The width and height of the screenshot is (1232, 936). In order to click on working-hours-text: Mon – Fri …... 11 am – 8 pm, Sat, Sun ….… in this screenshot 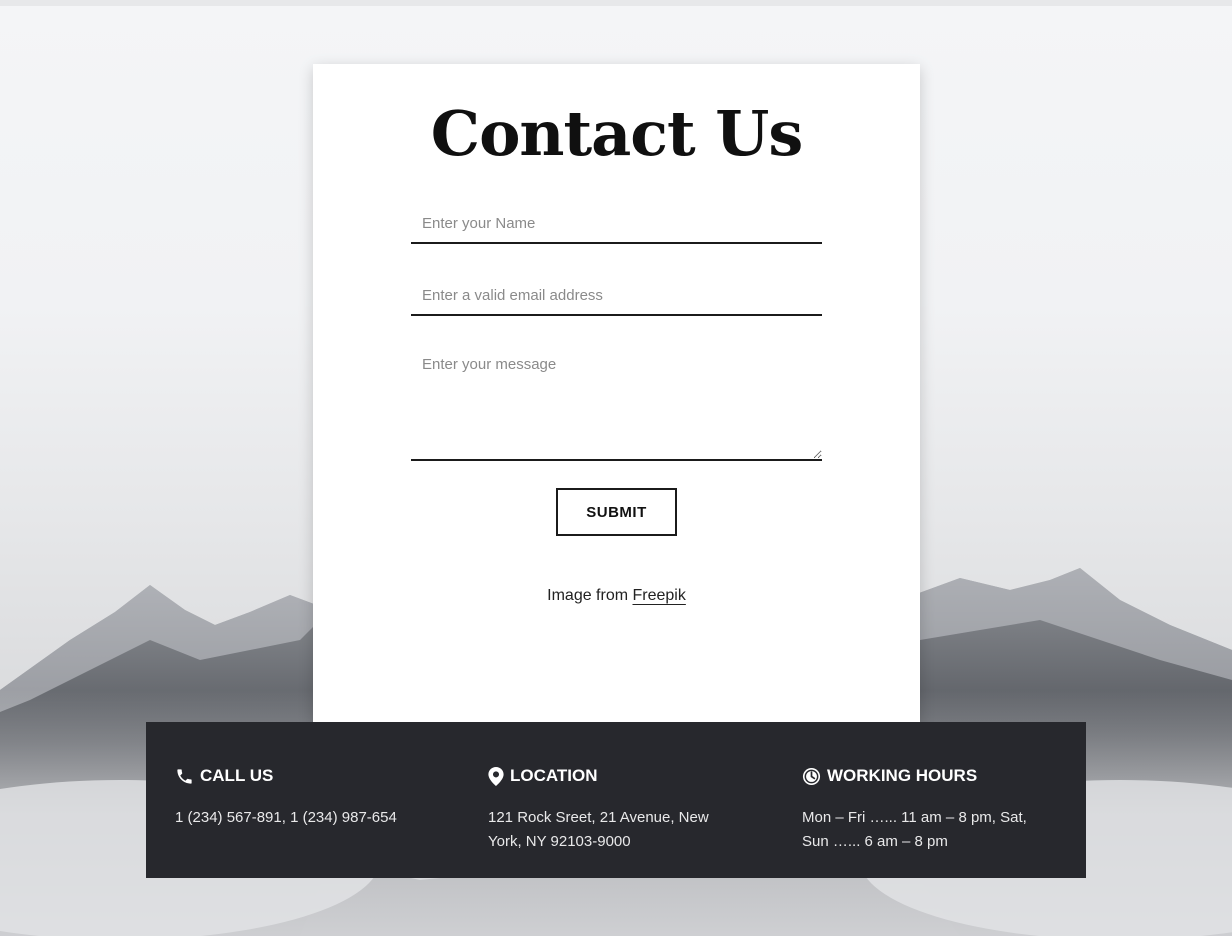, I will do `click(914, 829)`.